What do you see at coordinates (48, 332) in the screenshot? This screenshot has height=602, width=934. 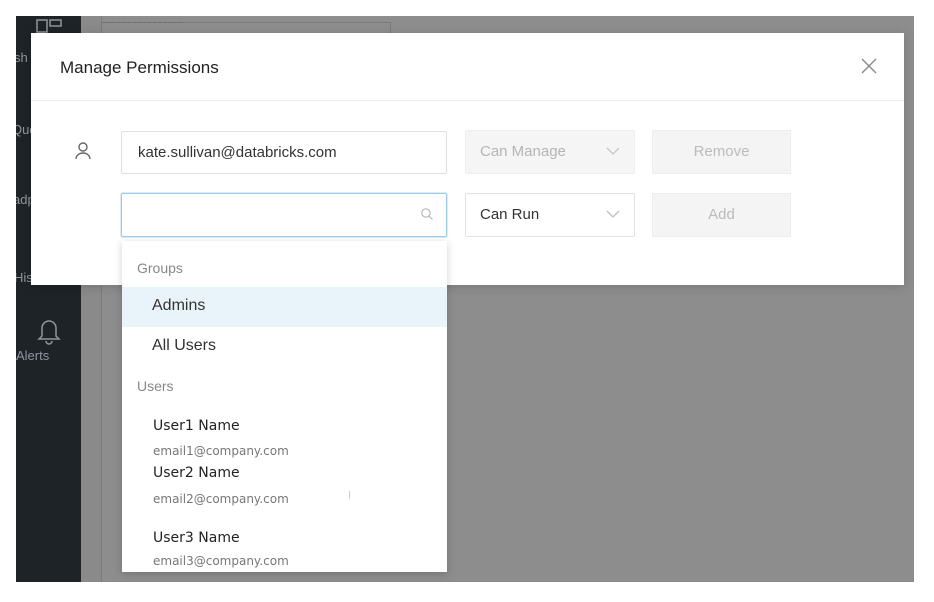 I see `bell-icon` at bounding box center [48, 332].